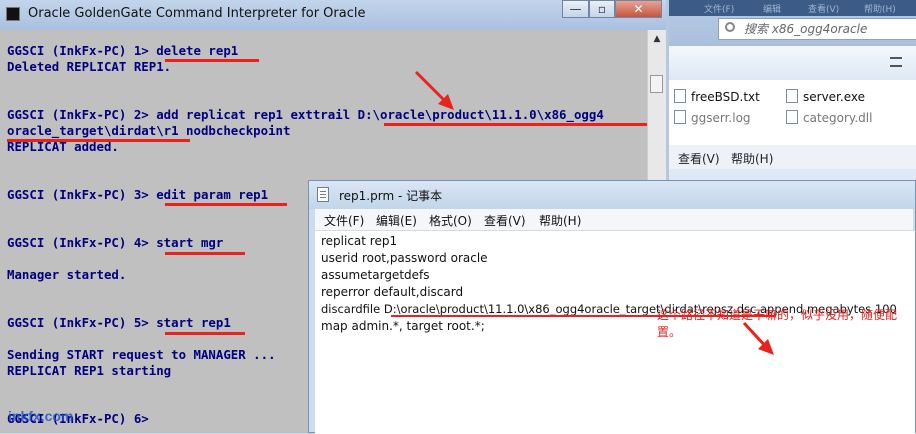  Describe the element at coordinates (880, 8) in the screenshot. I see `explorer-strip-label-4: 帮助(H)` at that location.